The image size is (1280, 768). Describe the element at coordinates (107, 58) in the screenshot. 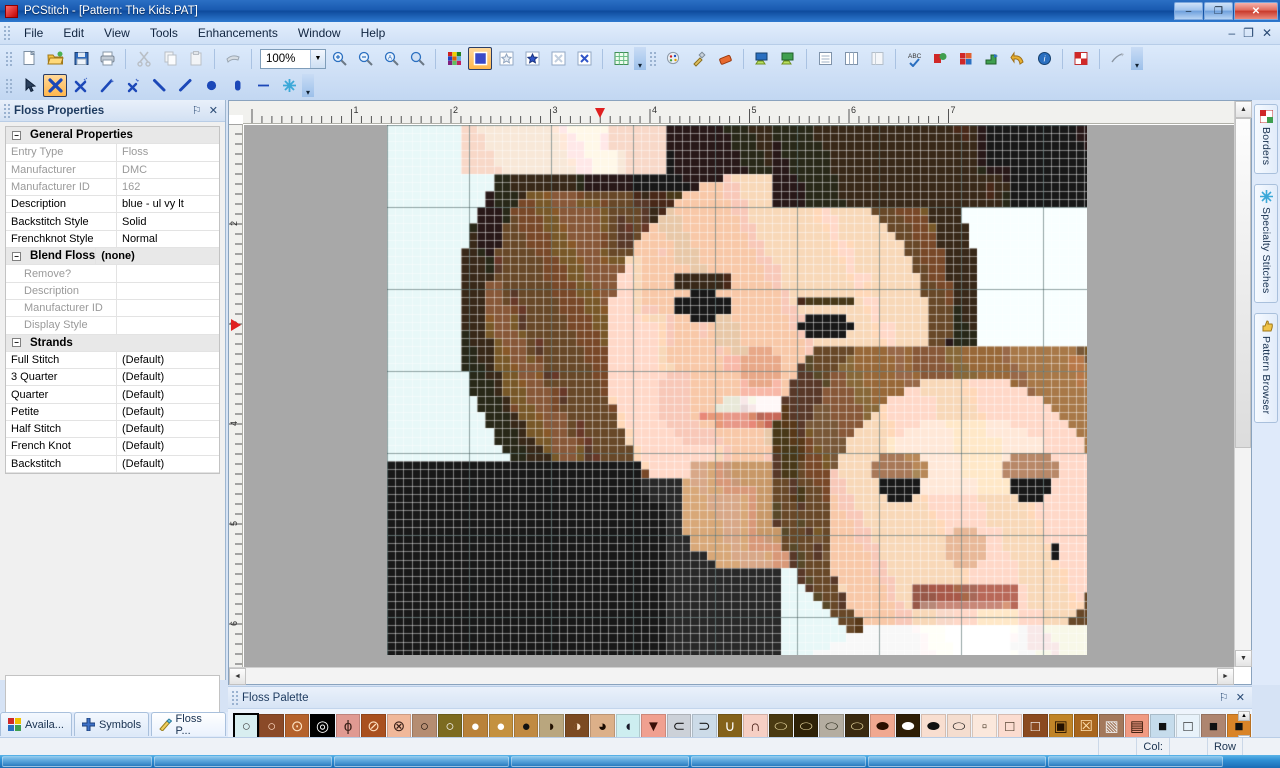

I see `print-icon` at that location.